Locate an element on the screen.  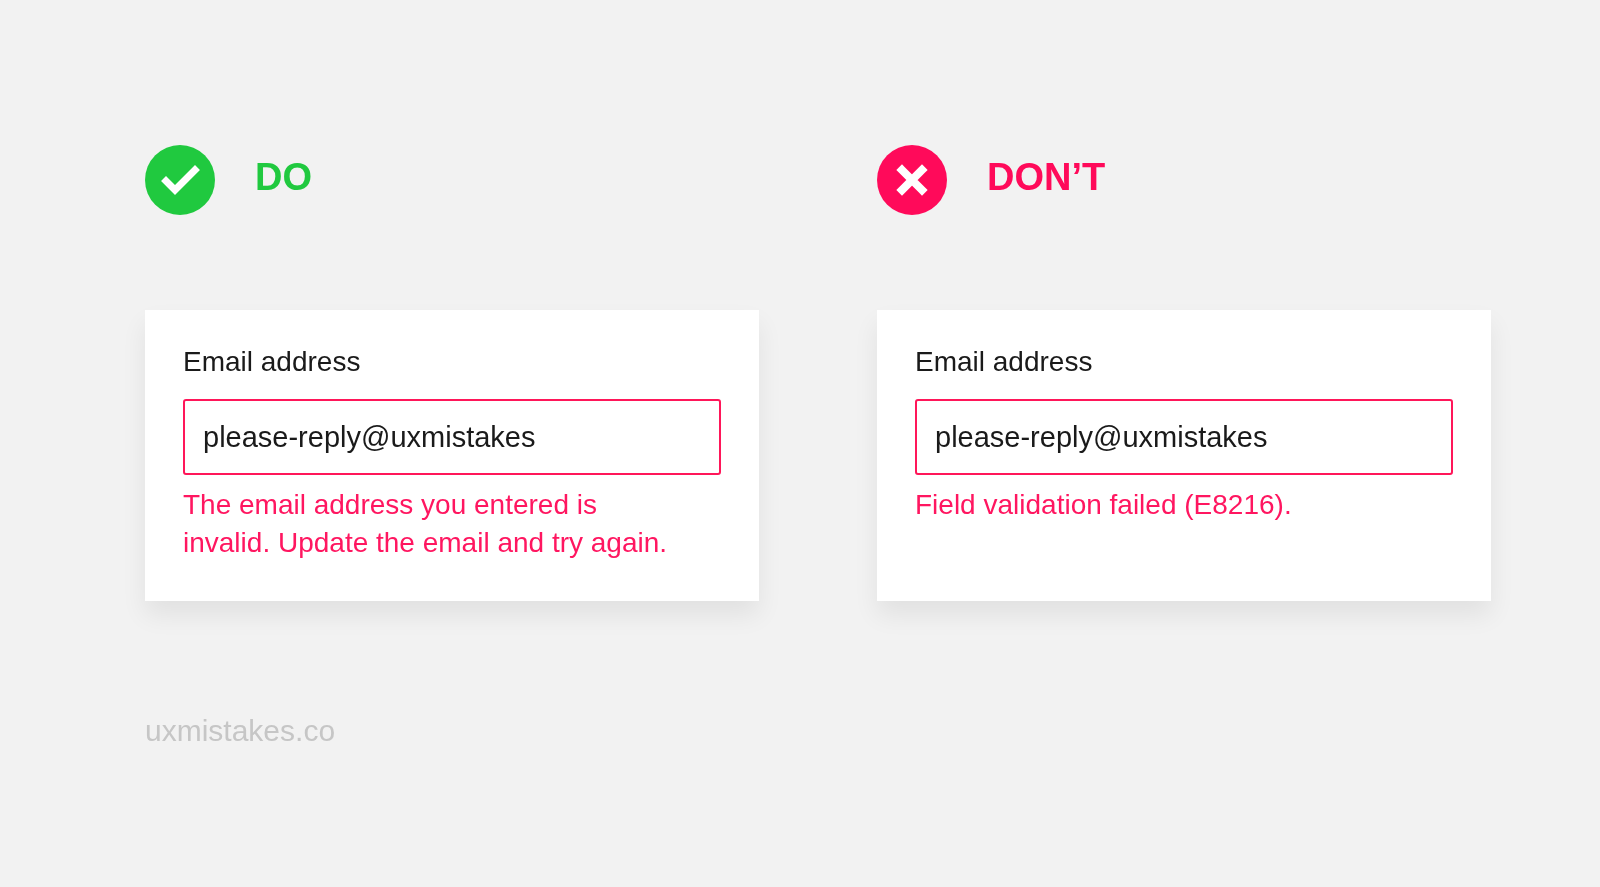
error-message: The email address you entered is invalid. Update the email and try again. is located at coordinates (426, 524).